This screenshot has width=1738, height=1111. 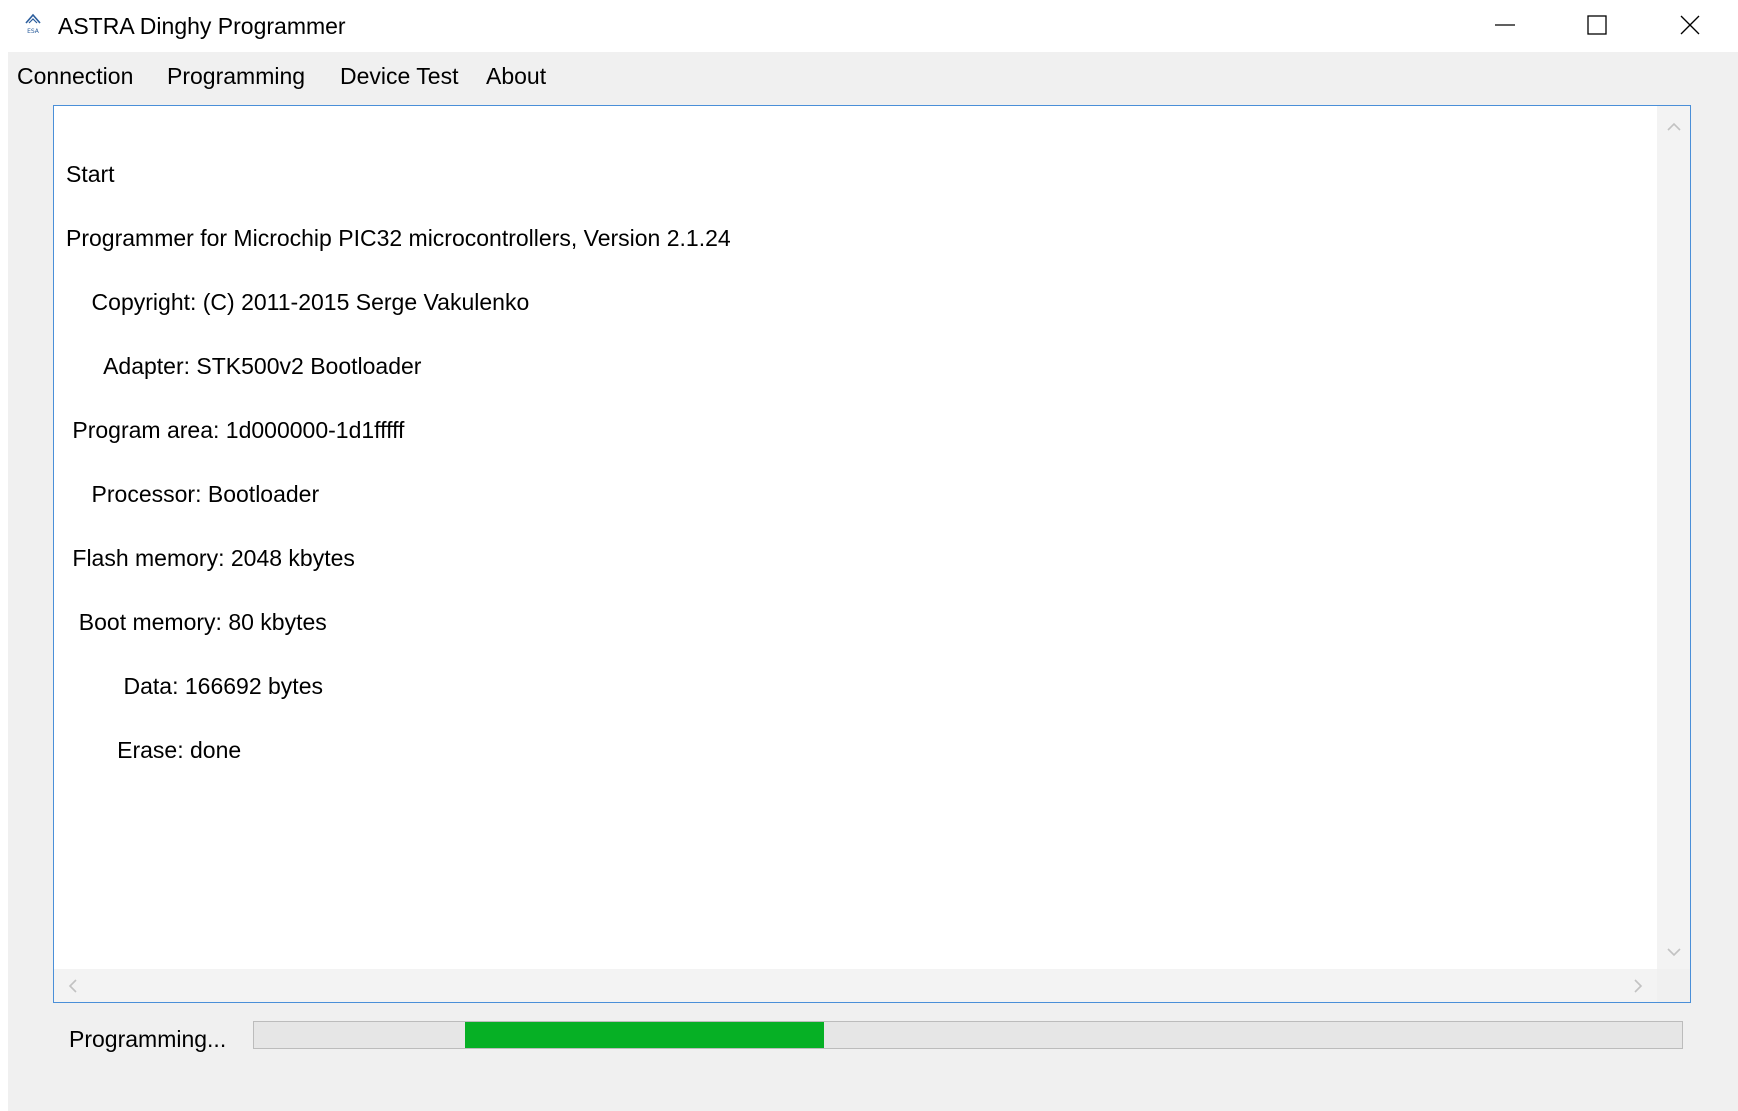 I want to click on scroll-down-icon, so click(x=1674, y=952).